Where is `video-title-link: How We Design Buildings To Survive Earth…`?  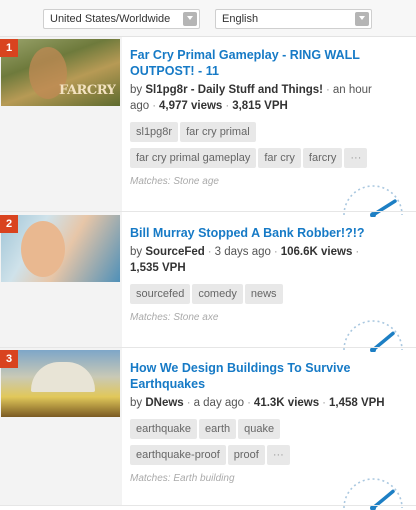
video-title-link: How We Design Buildings To Survive Earth… is located at coordinates (271, 376).